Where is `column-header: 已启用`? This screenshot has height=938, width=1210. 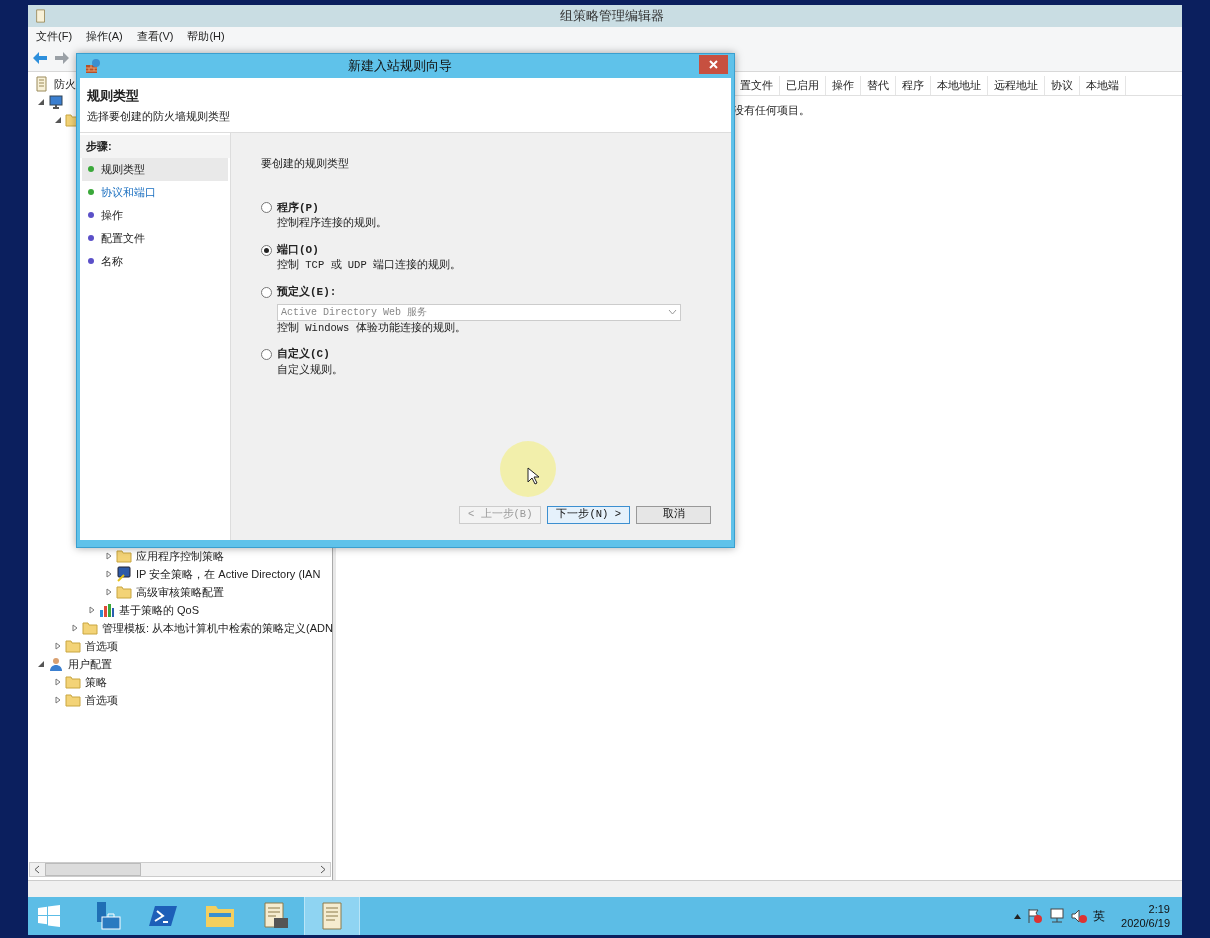
column-header: 已启用 is located at coordinates (803, 85).